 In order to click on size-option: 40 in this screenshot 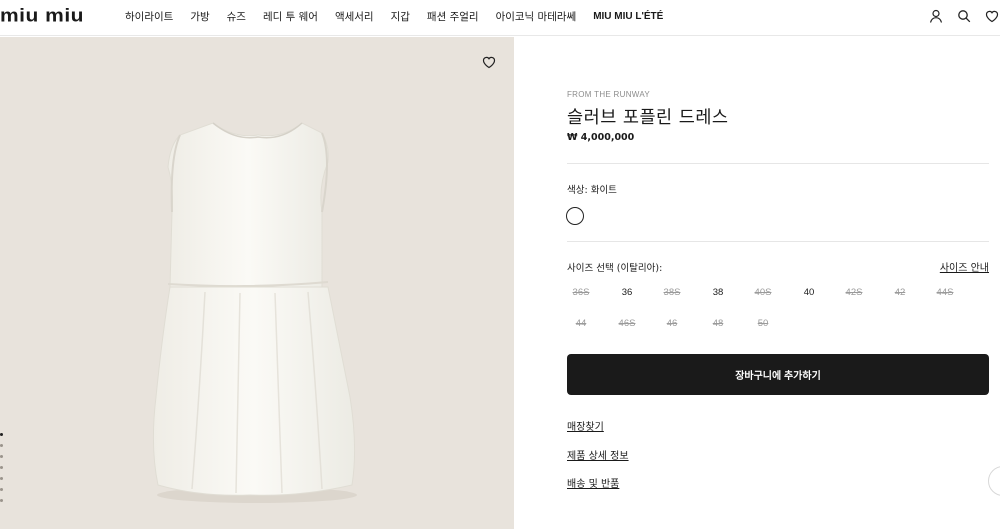, I will do `click(809, 292)`.